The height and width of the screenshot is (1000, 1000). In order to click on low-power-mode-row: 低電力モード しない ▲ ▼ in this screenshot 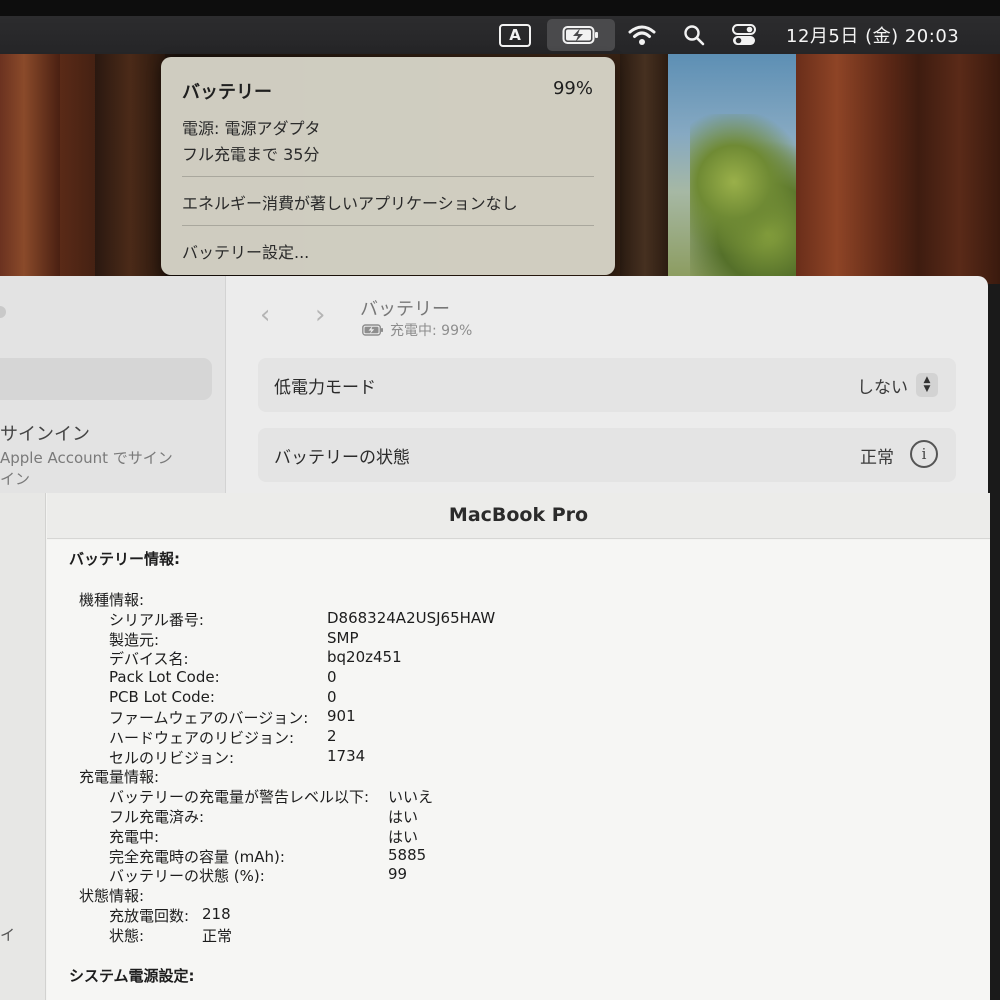, I will do `click(607, 385)`.